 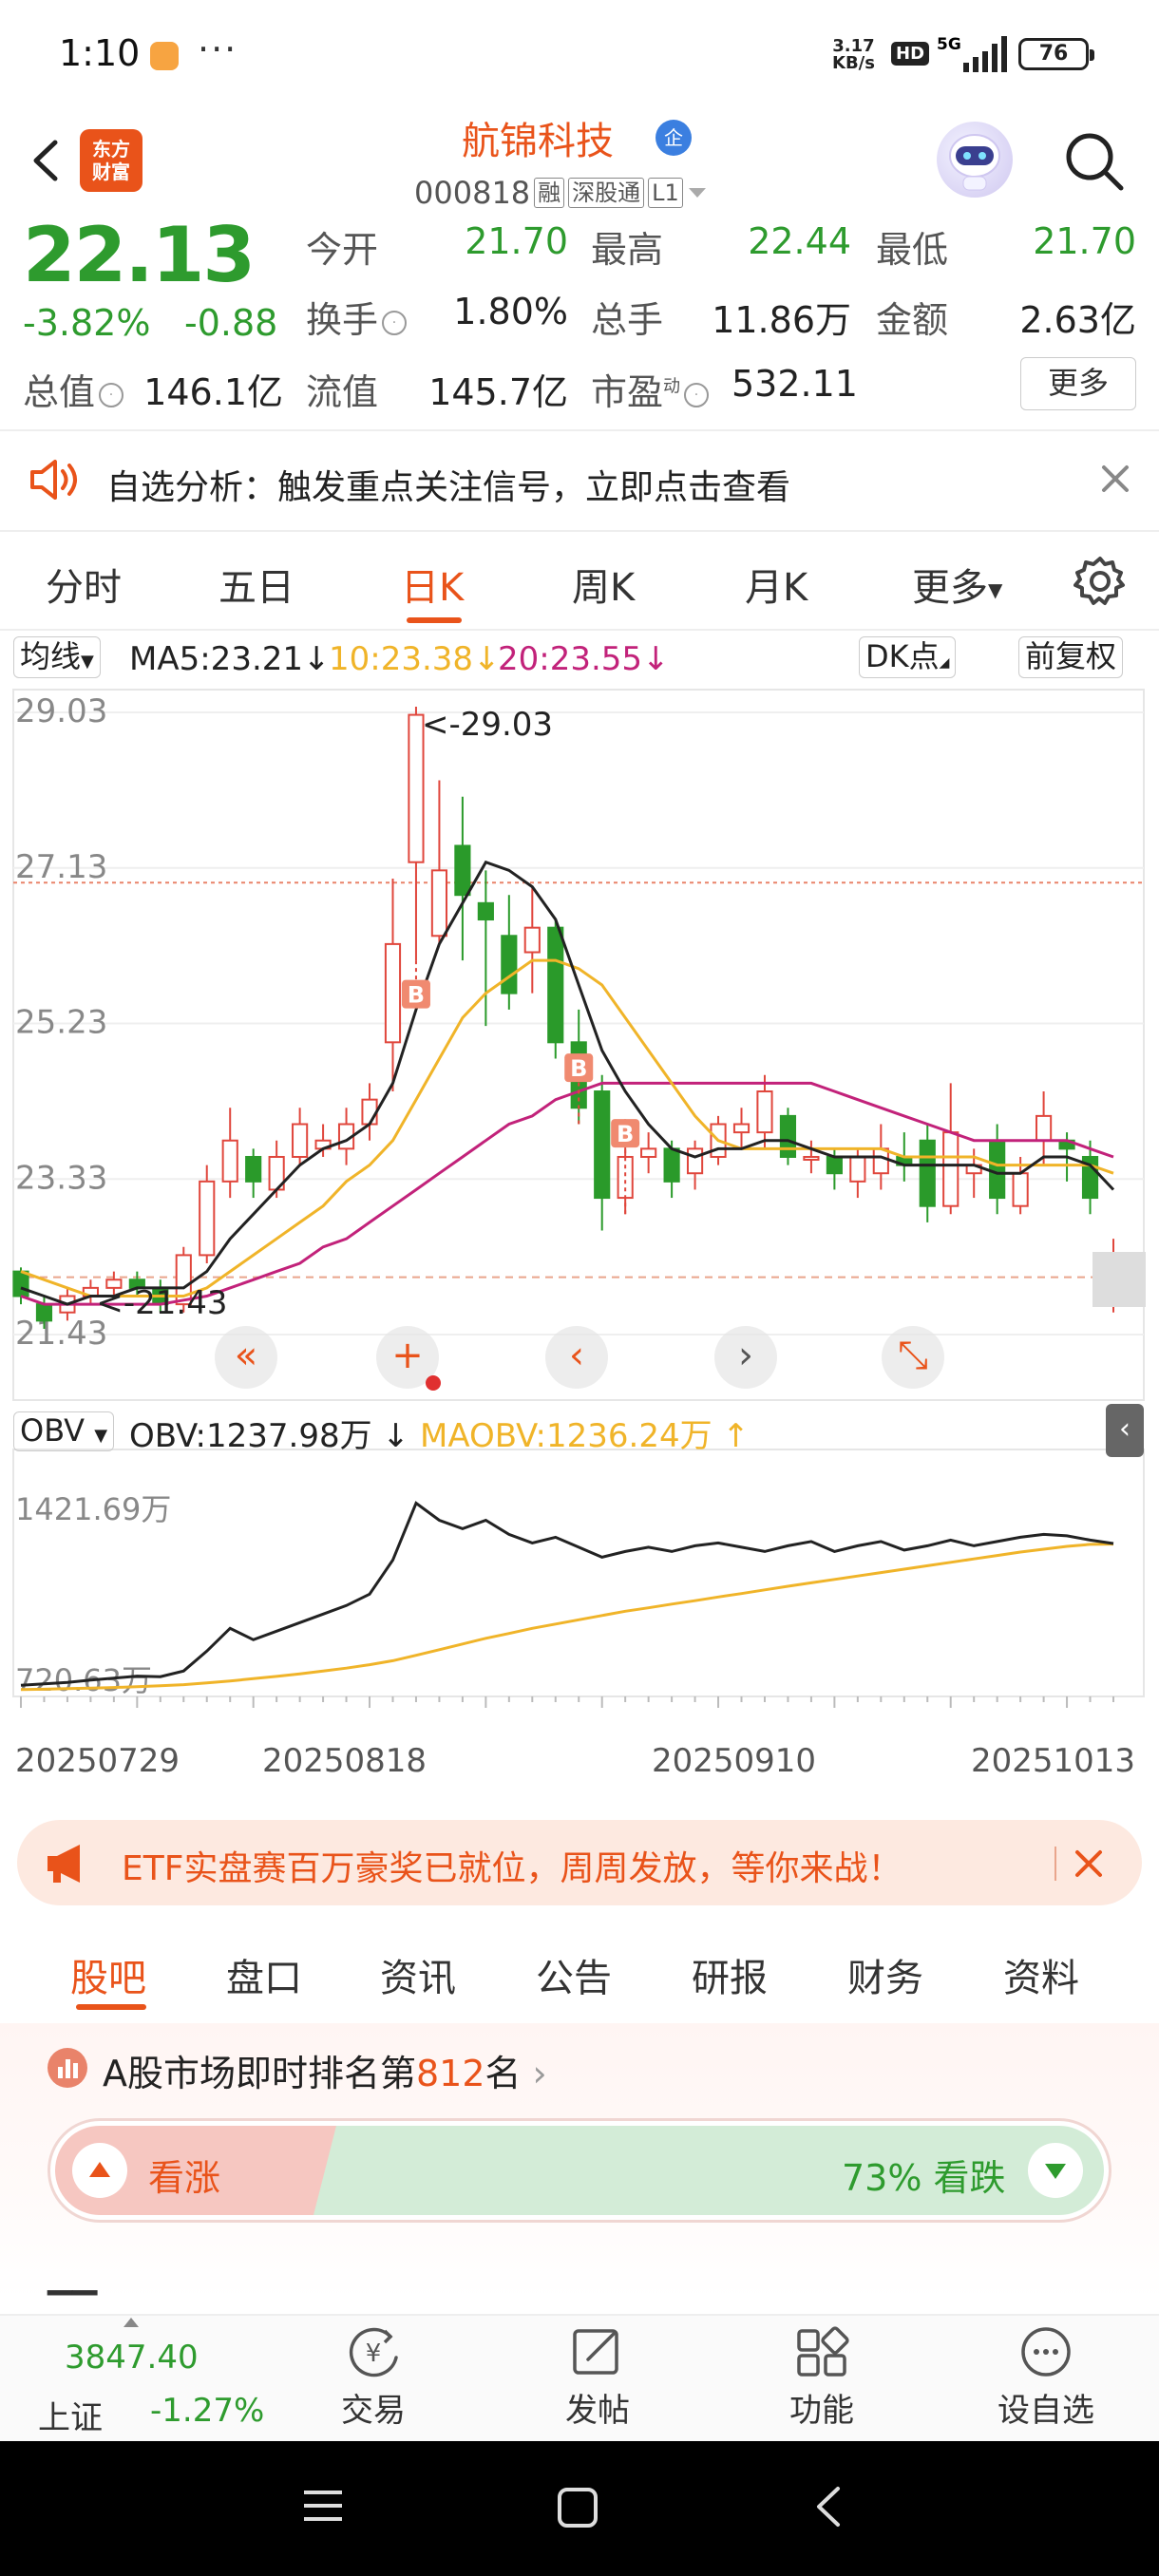 What do you see at coordinates (799, 241) in the screenshot?
I see `high-value: 22.44` at bounding box center [799, 241].